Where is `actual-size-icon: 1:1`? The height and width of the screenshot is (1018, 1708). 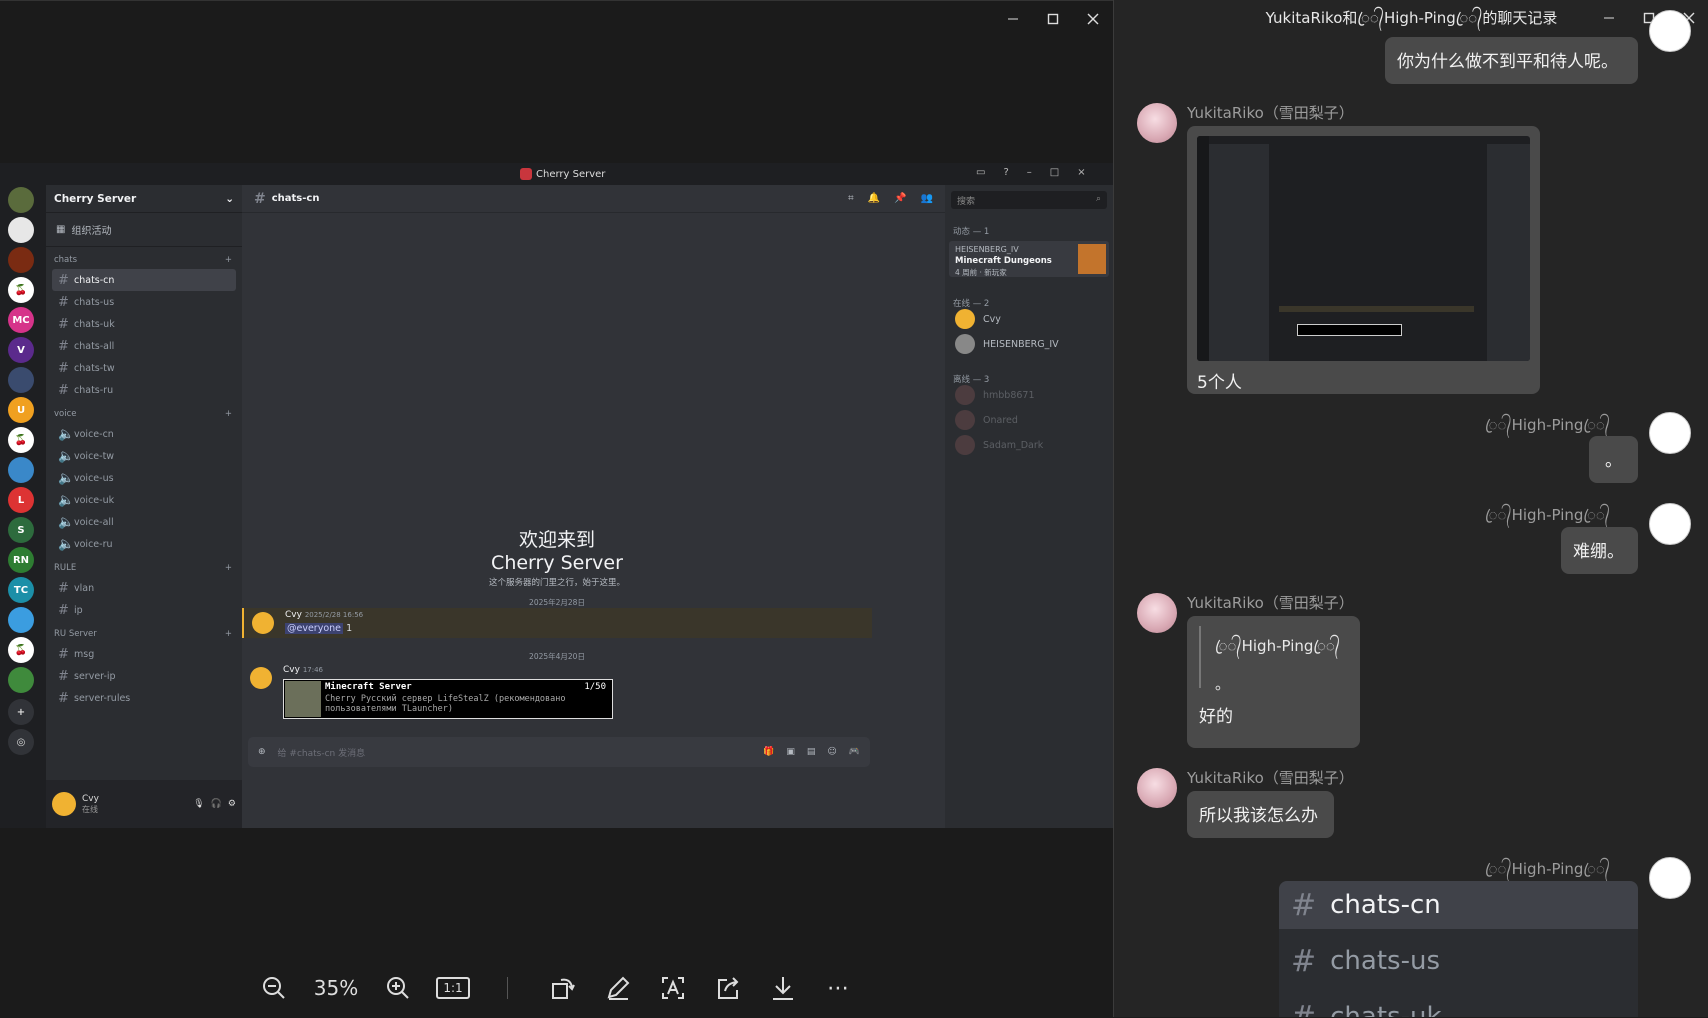
actual-size-icon: 1:1 is located at coordinates (453, 988).